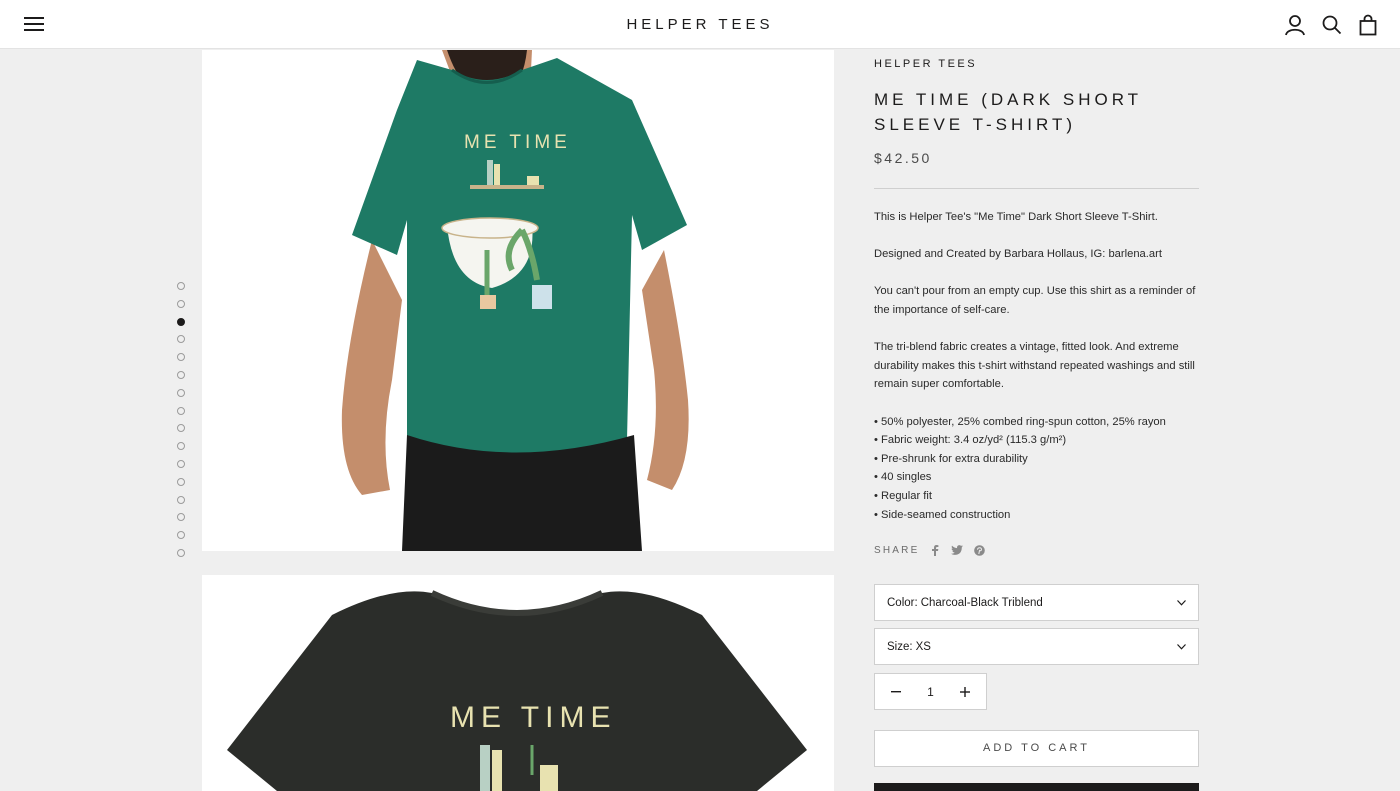 Image resolution: width=1400 pixels, height=791 pixels. What do you see at coordinates (979, 550) in the screenshot?
I see `pinterest-icon` at bounding box center [979, 550].